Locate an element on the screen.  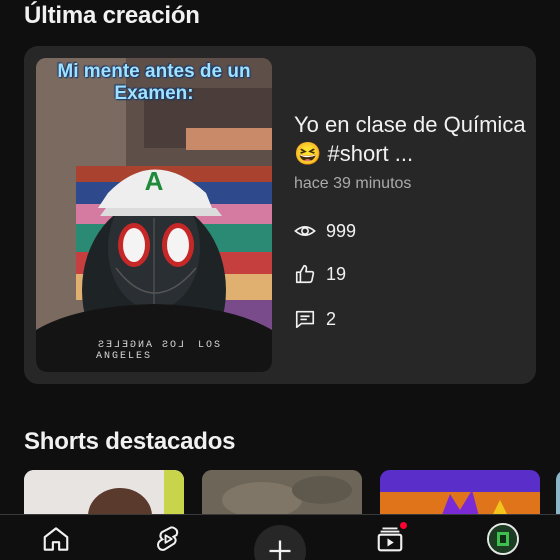
nav-subscriptions is located at coordinates (391, 538).